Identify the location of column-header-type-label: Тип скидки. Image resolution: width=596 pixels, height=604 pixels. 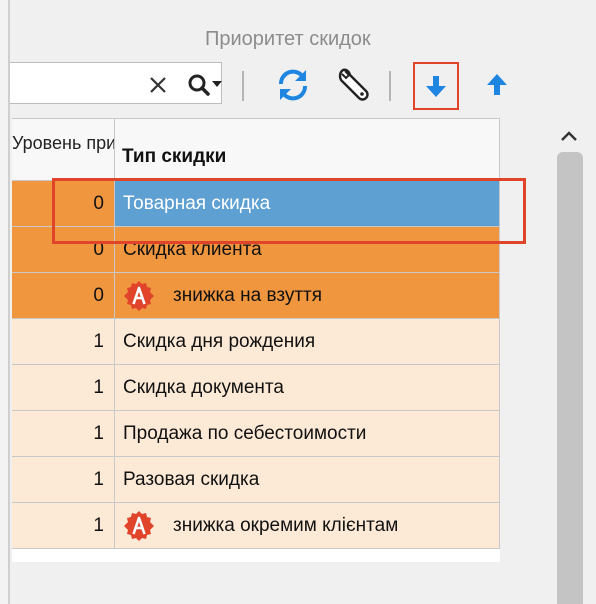
(174, 156).